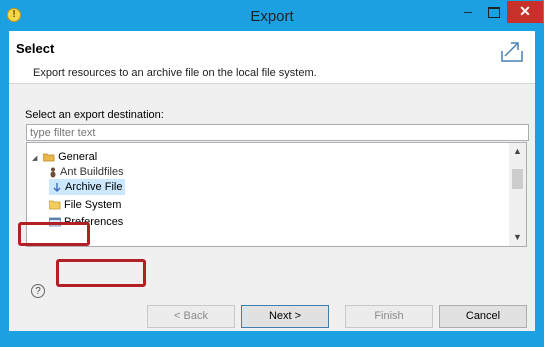 The image size is (544, 347). I want to click on scroll-up-icon: ▲, so click(517, 151).